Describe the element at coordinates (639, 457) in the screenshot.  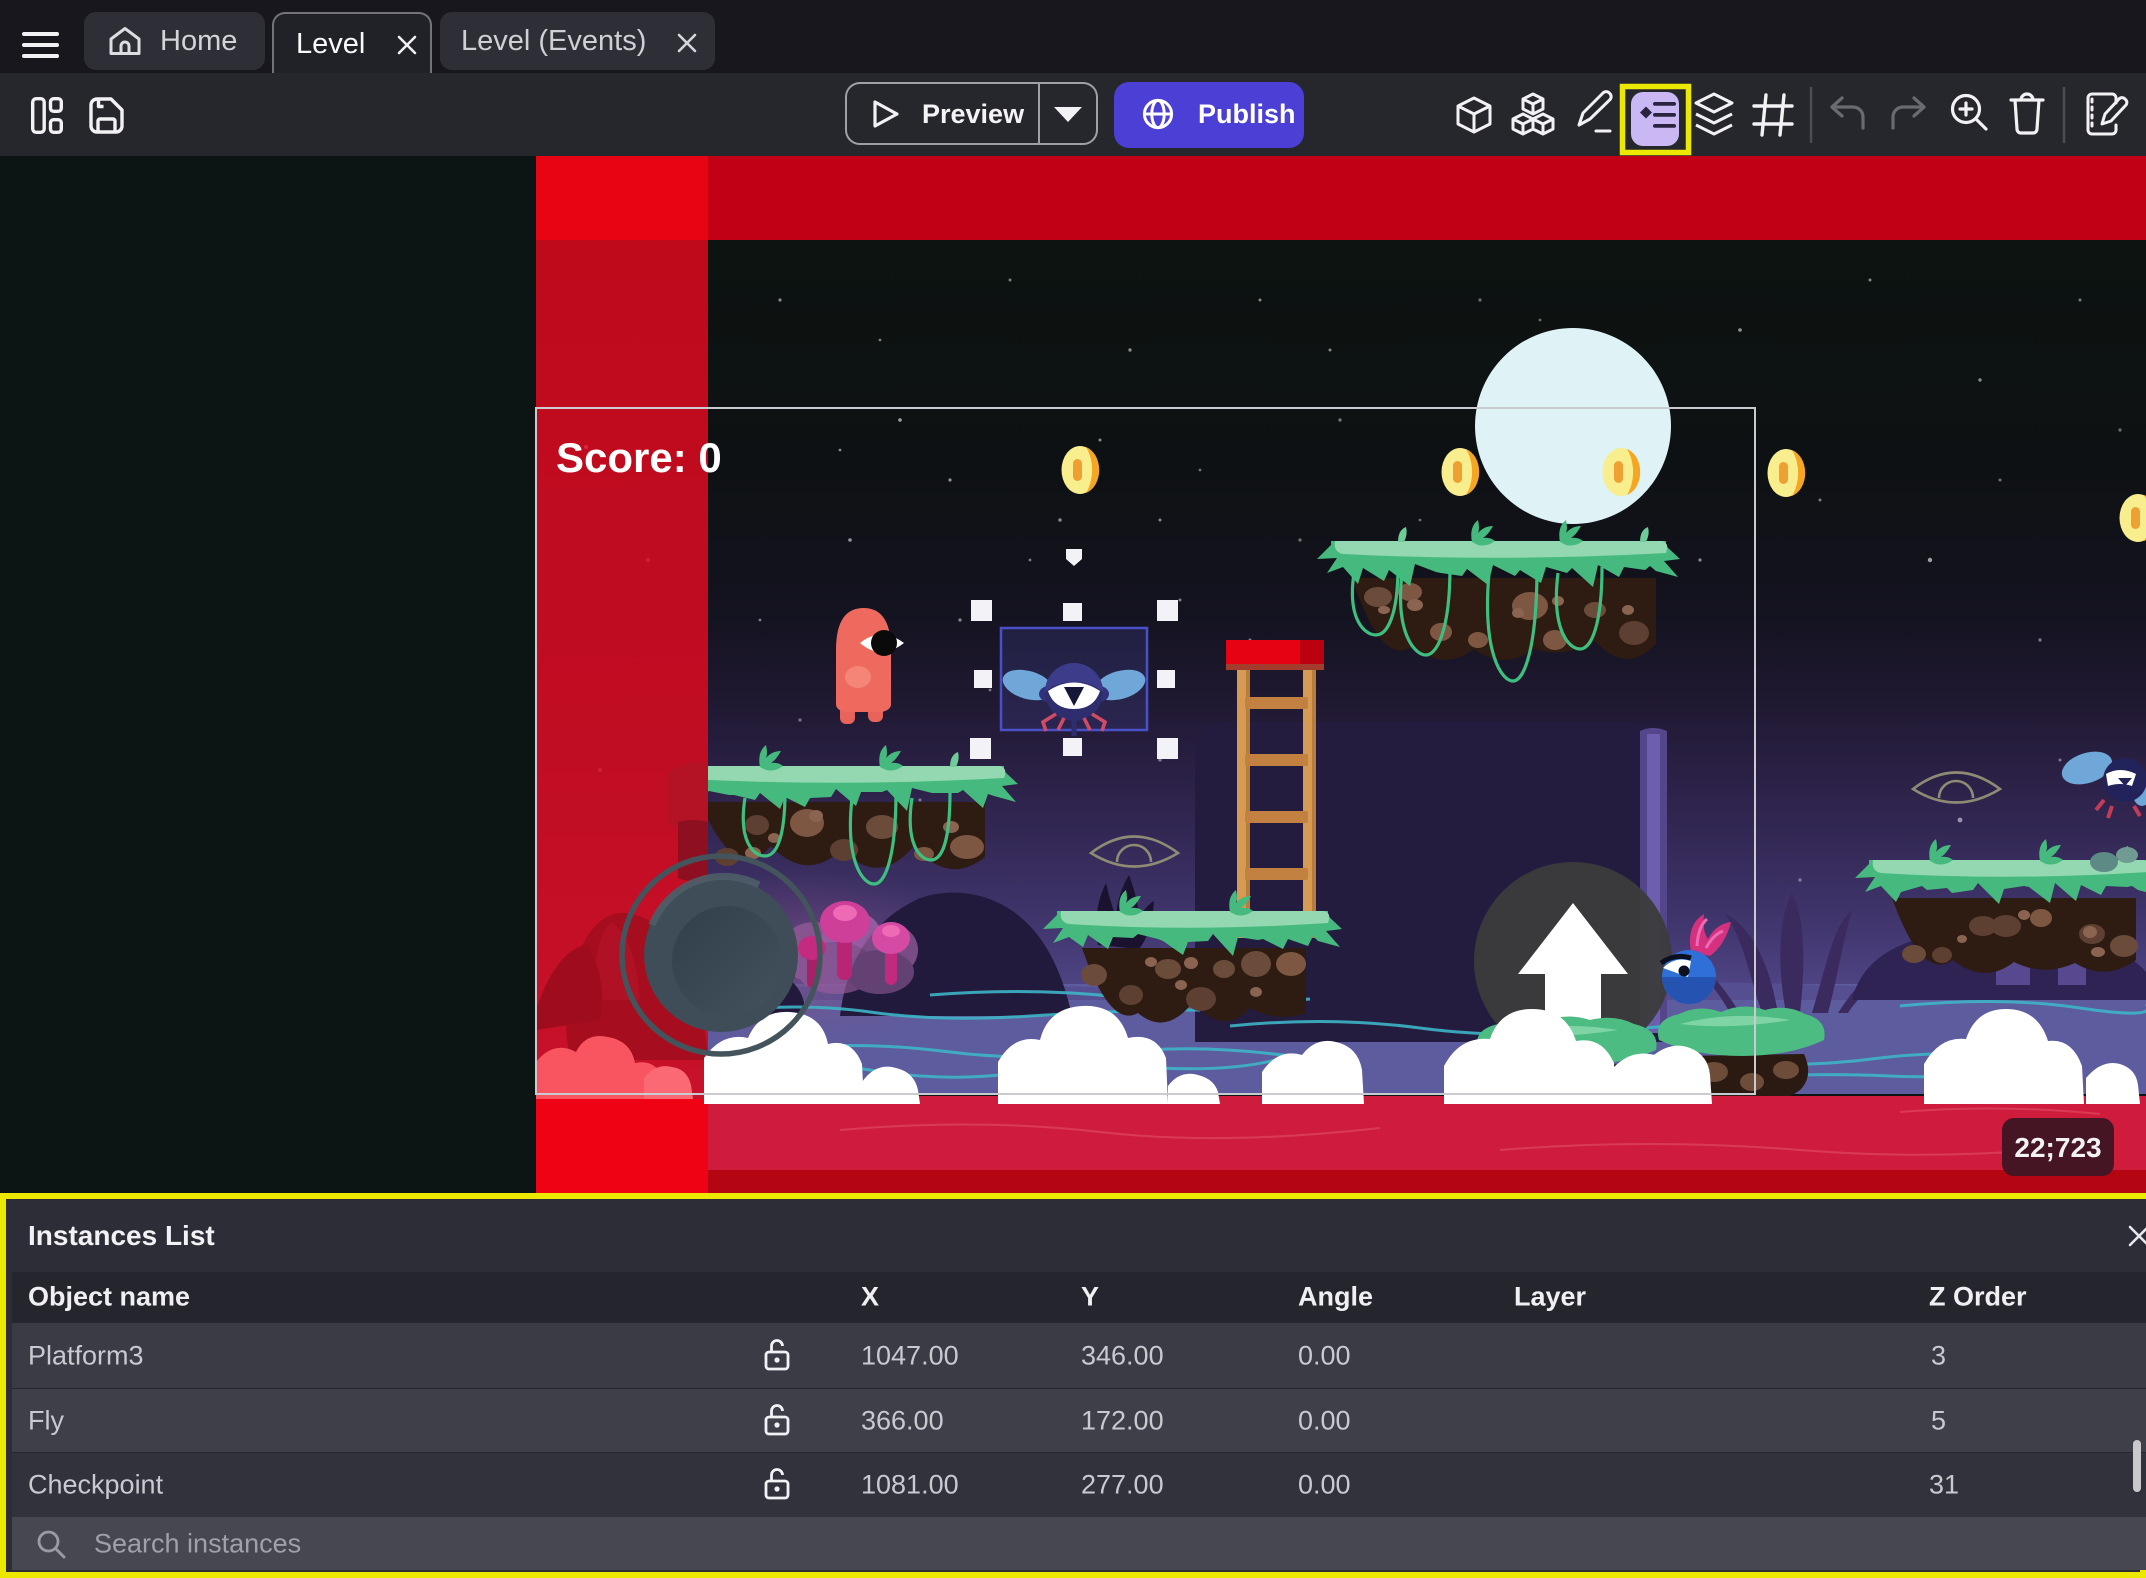
I see `svg-text: Score: 0` at that location.